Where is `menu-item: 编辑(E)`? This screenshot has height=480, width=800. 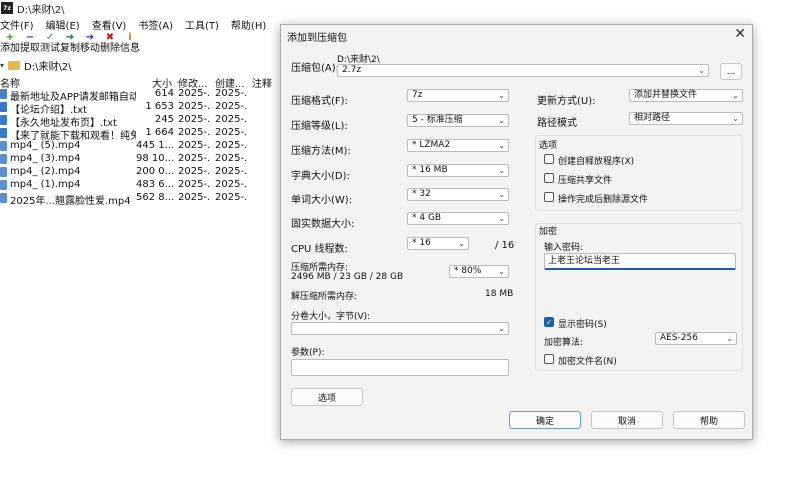 menu-item: 编辑(E) is located at coordinates (63, 24).